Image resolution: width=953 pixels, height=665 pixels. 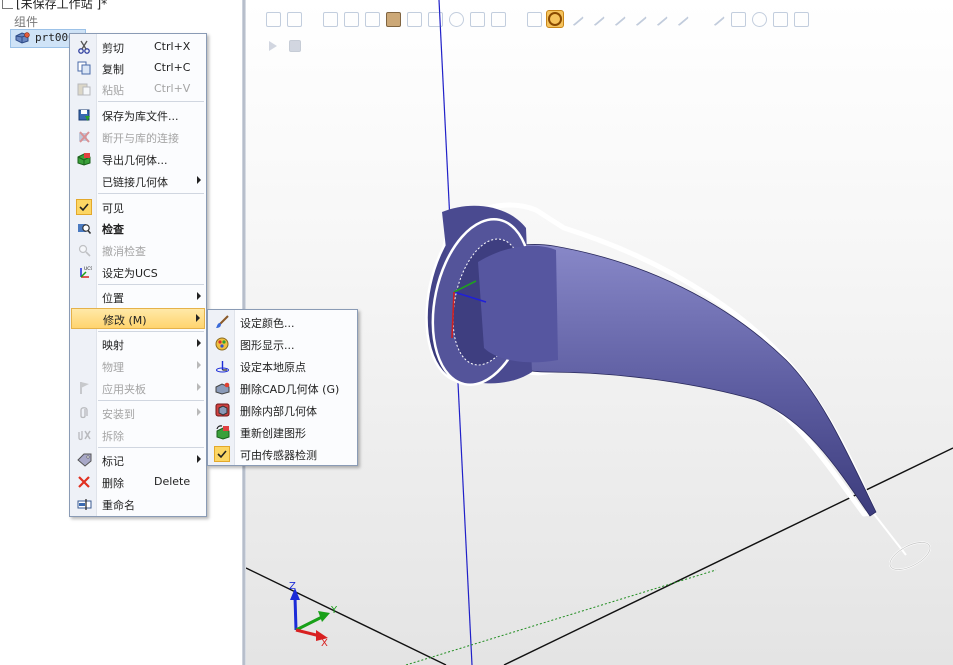 I want to click on select-target-icon, so click(x=456, y=19).